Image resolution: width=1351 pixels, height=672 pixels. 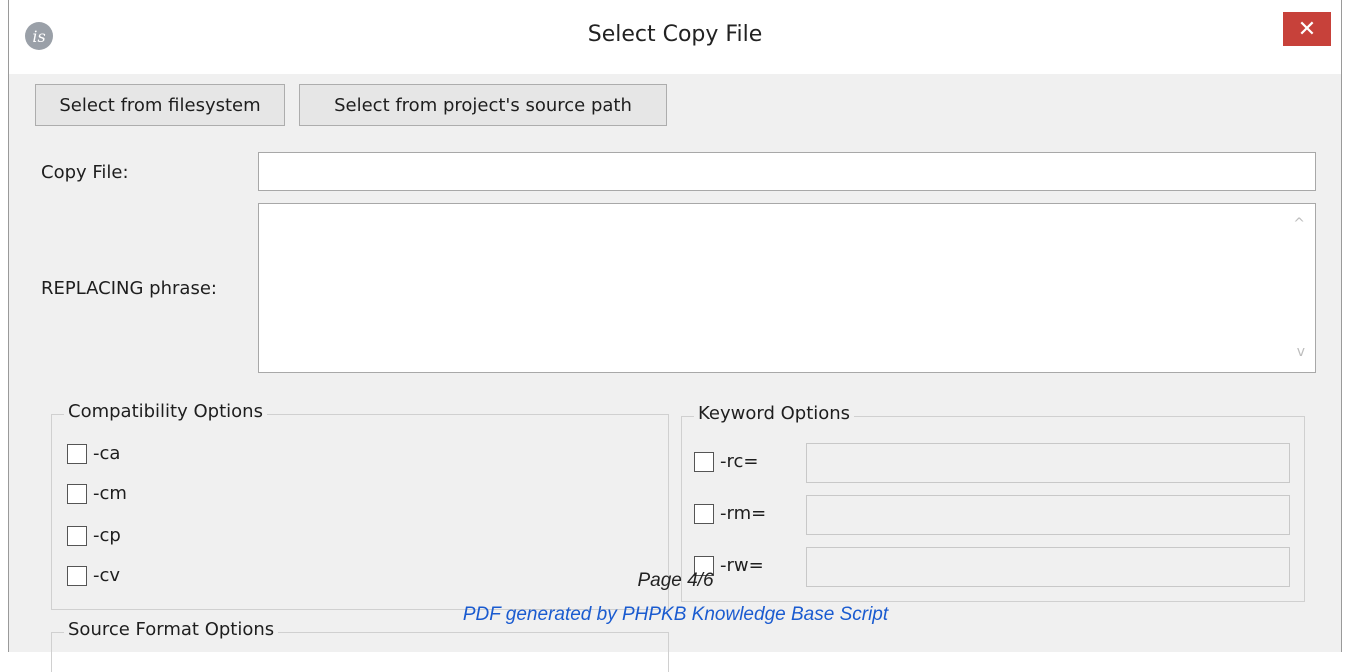 I want to click on option-rc: -rc=, so click(x=726, y=461).